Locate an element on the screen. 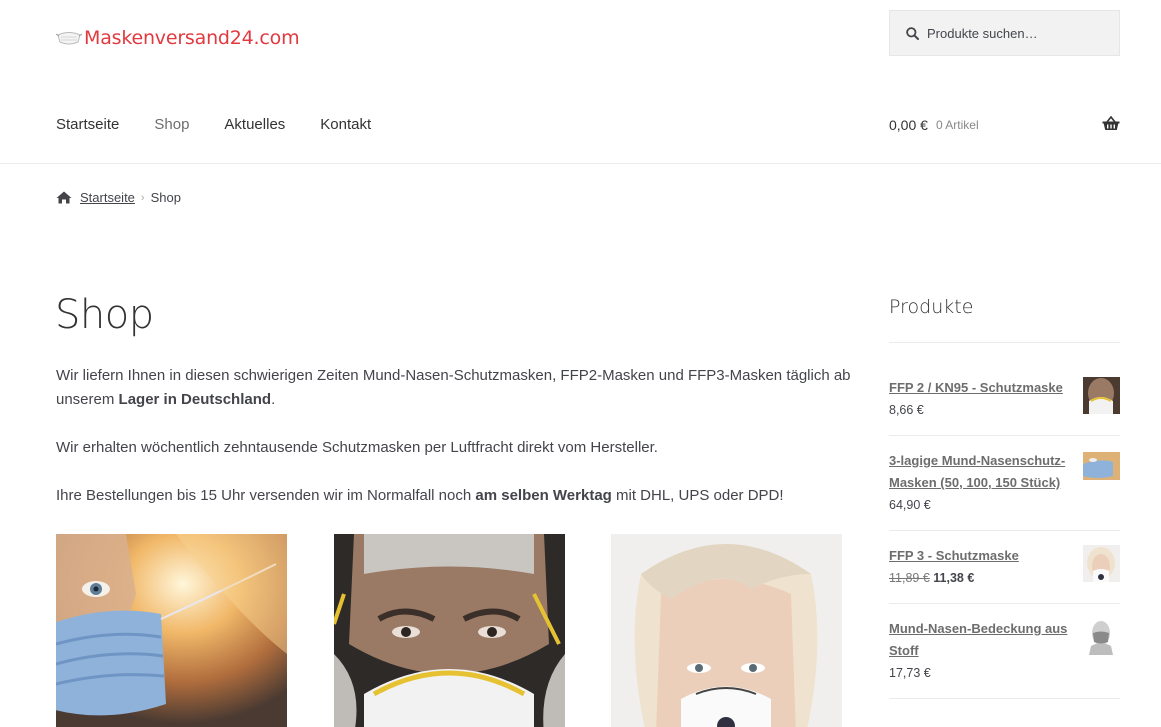  logo-text: Maskenversand24.com is located at coordinates (192, 38).